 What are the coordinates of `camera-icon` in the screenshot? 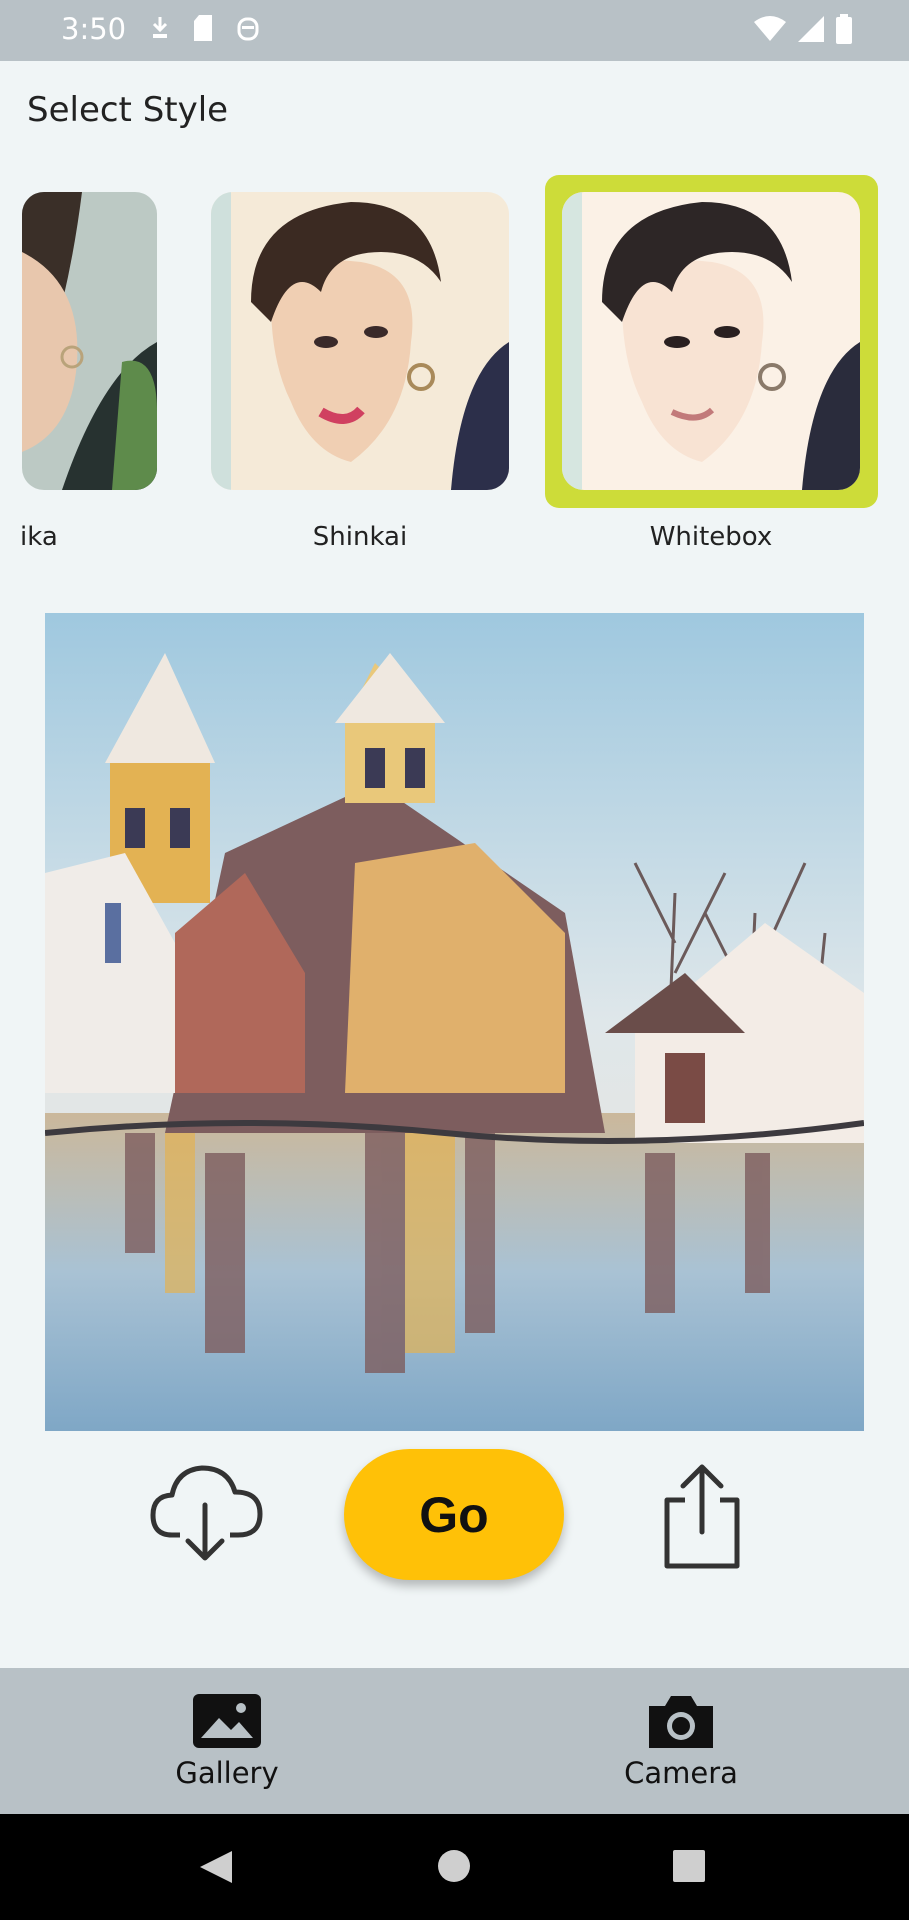 It's located at (681, 1722).